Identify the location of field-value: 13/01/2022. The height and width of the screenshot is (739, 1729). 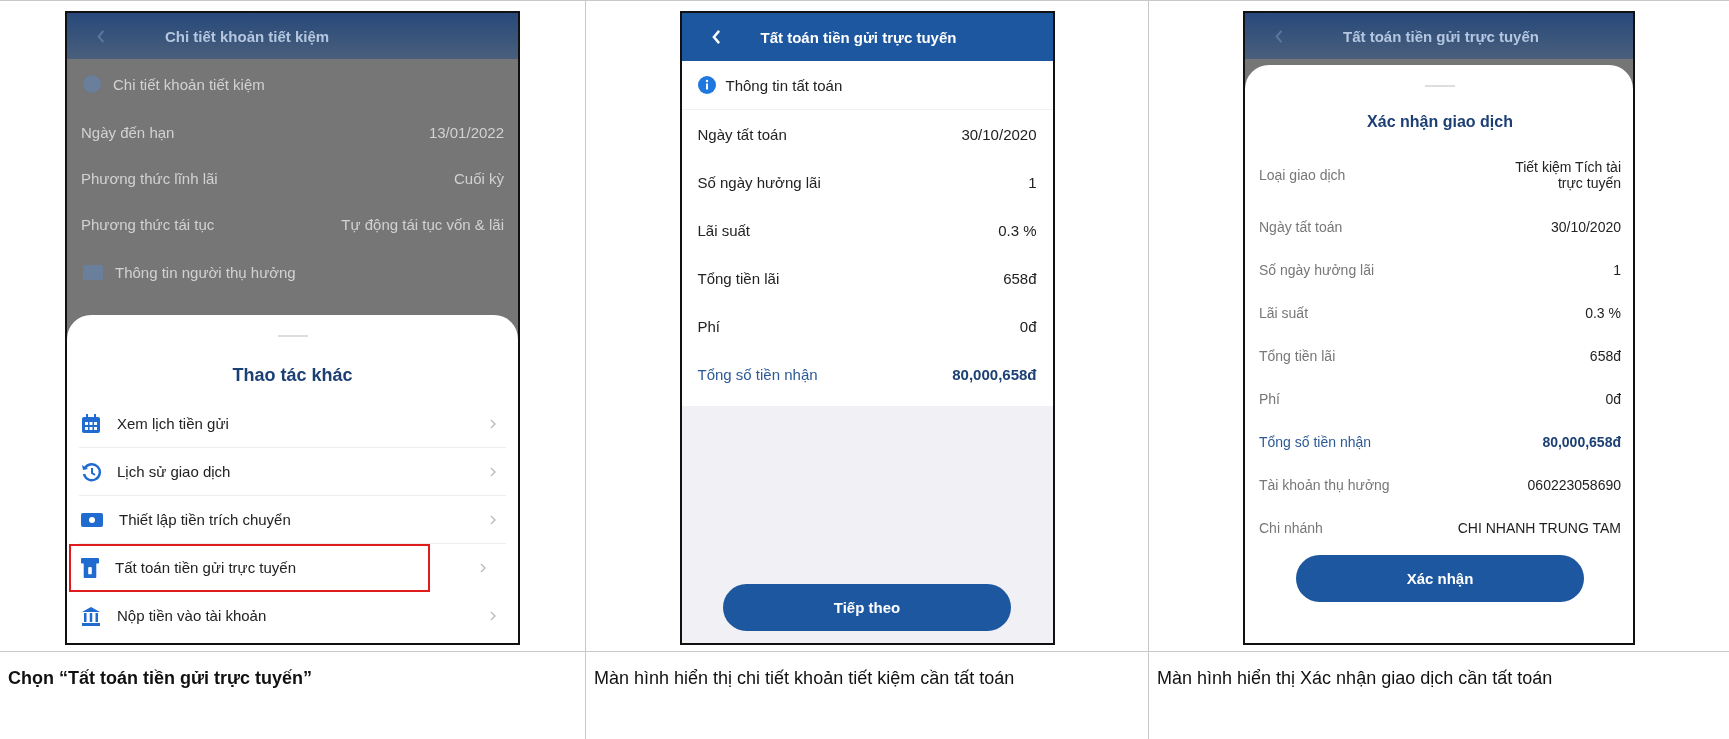
(466, 132).